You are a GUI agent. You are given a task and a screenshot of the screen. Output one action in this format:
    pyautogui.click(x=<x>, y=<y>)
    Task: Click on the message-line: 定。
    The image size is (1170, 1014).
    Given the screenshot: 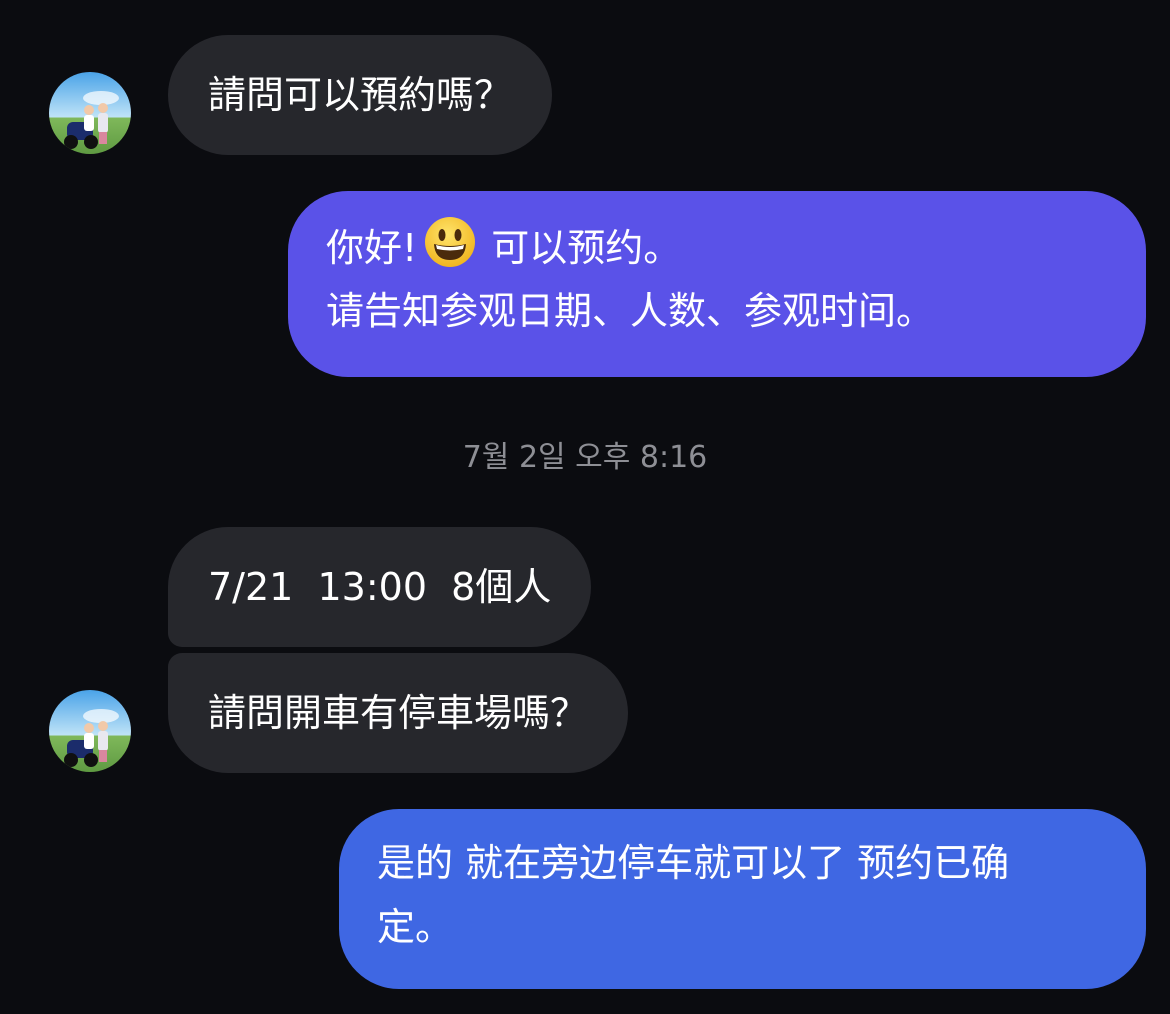 What is the action you would take?
    pyautogui.click(x=742, y=927)
    